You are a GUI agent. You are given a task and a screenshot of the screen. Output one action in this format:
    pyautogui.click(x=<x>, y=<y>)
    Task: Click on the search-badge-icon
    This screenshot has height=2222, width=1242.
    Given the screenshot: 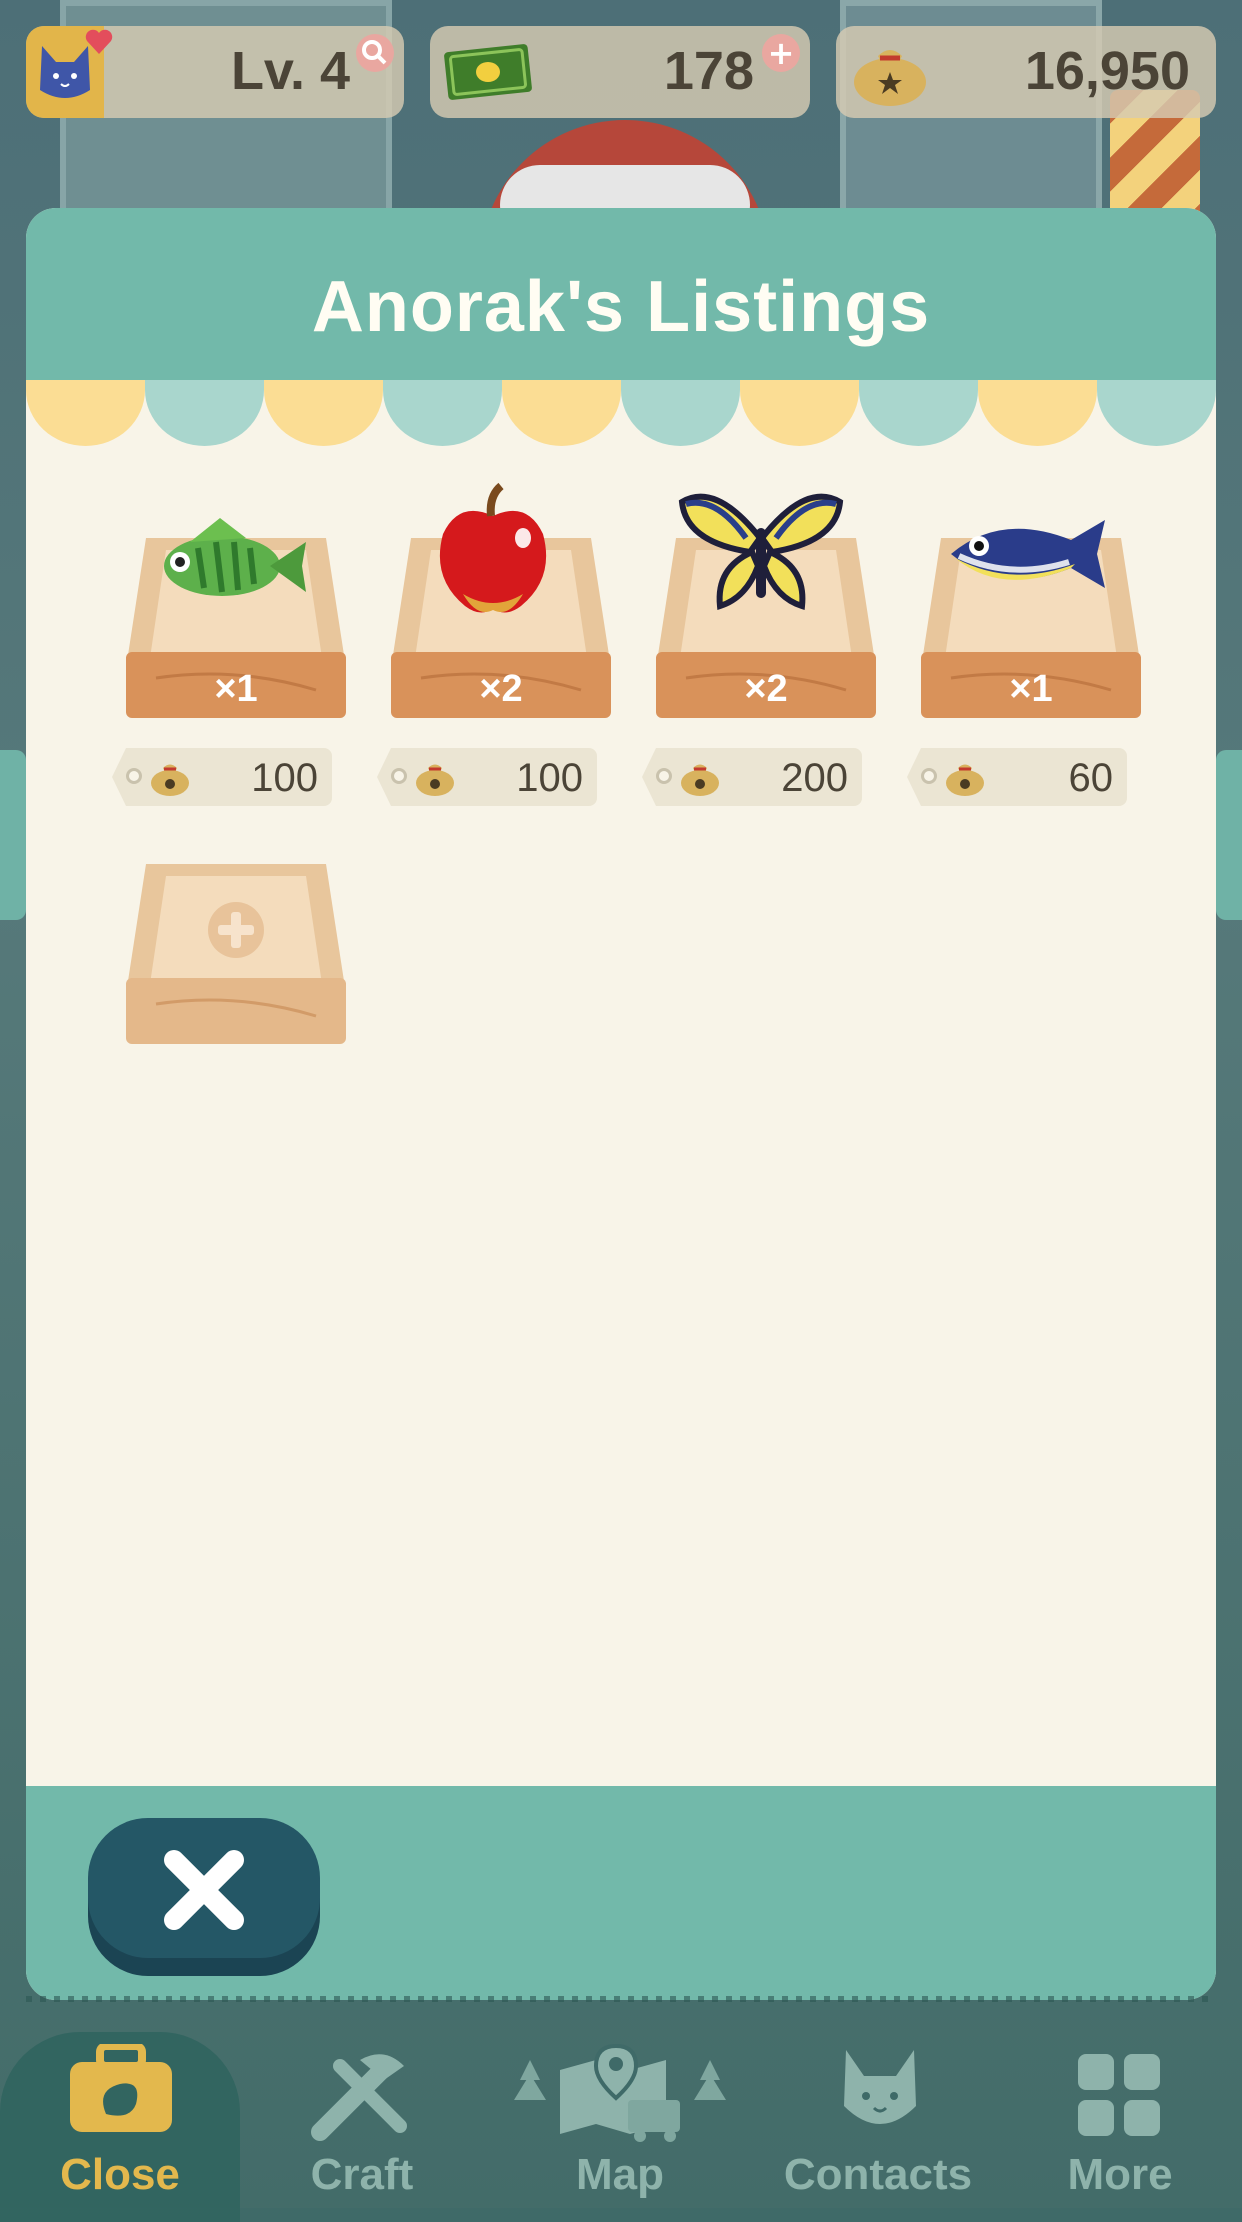 What is the action you would take?
    pyautogui.click(x=375, y=53)
    